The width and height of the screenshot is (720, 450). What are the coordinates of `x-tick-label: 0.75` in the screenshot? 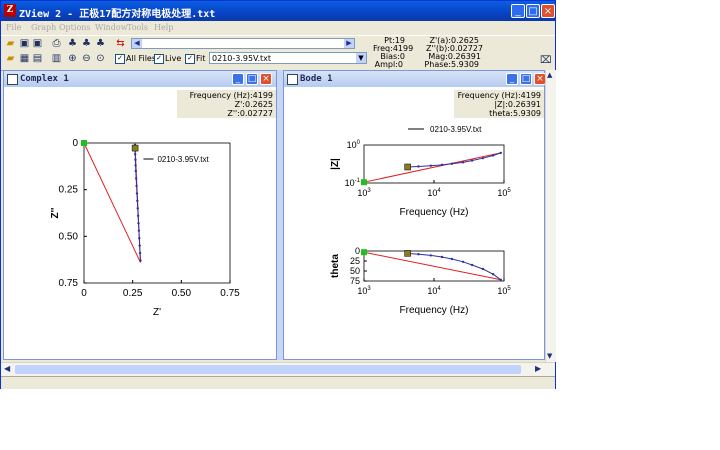 It's located at (230, 293).